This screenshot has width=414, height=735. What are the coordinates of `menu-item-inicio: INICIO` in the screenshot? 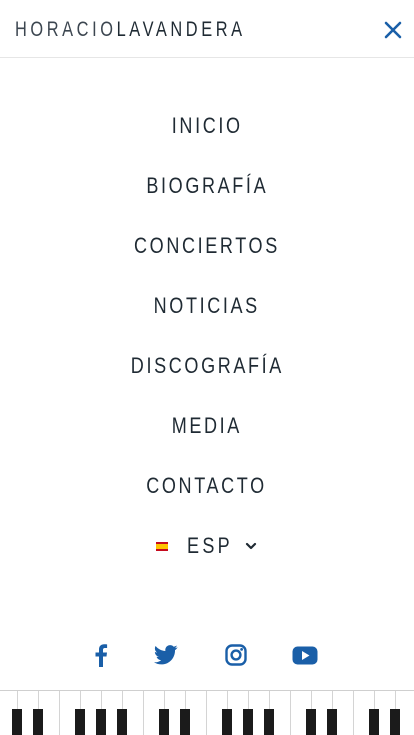 It's located at (207, 126).